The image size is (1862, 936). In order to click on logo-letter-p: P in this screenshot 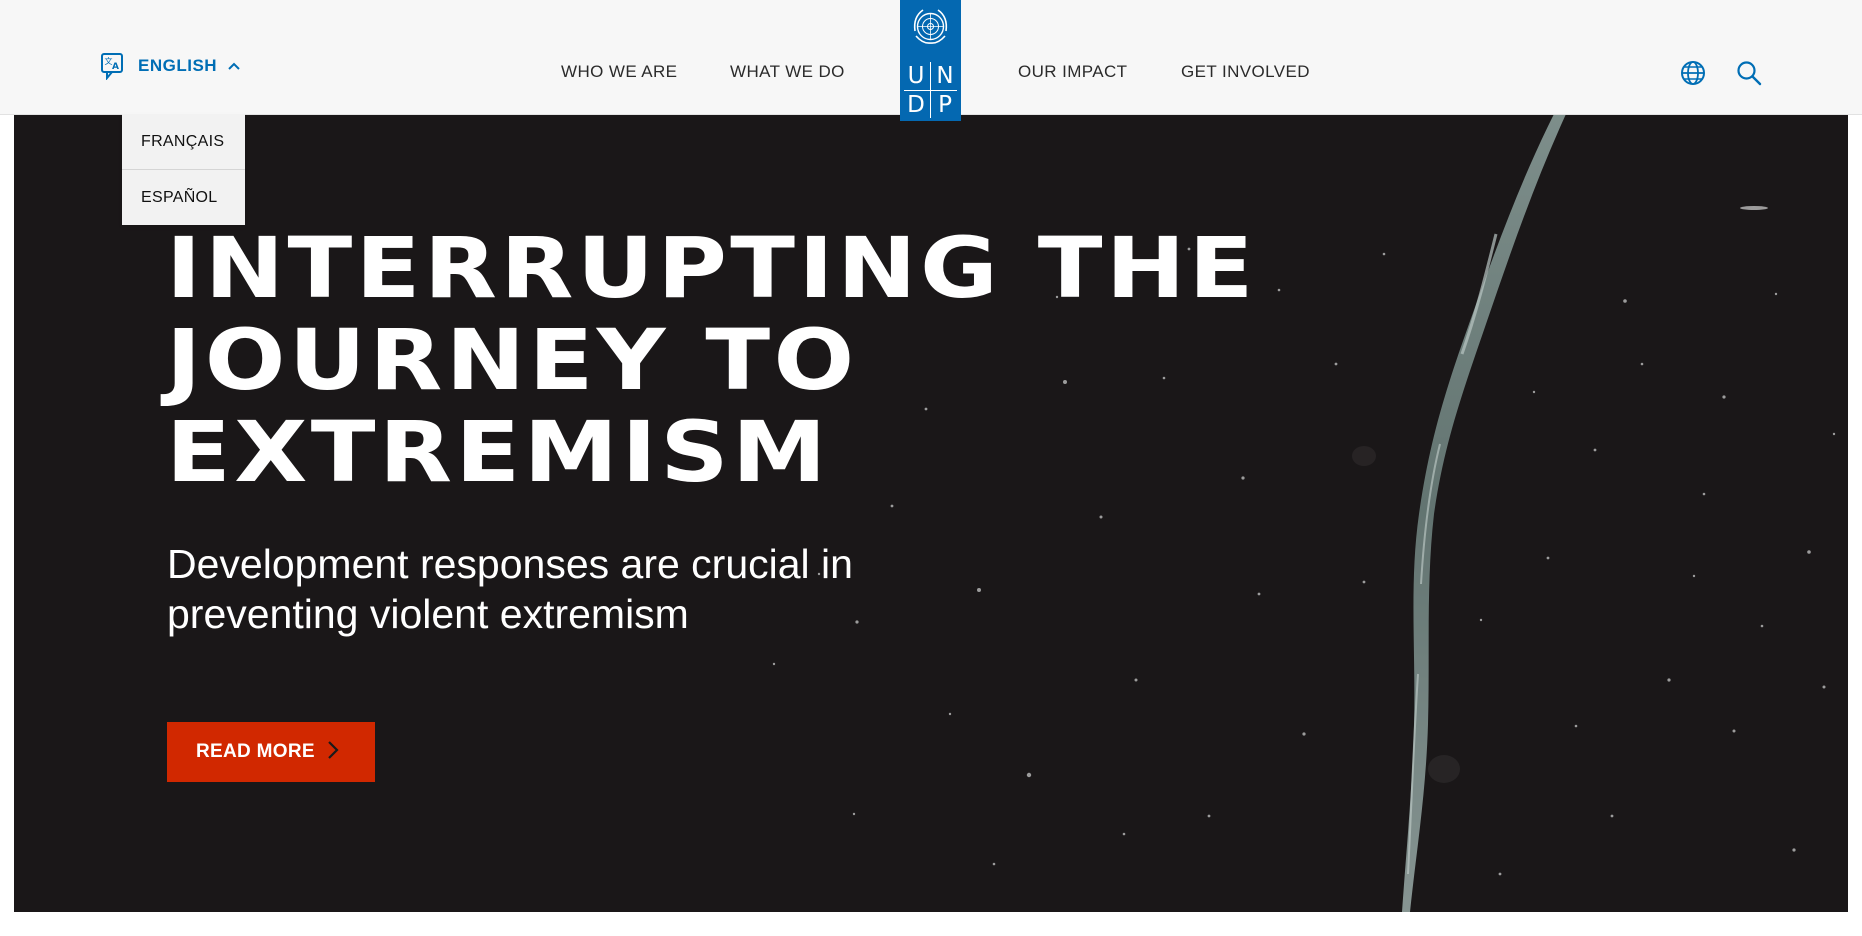, I will do `click(945, 105)`.